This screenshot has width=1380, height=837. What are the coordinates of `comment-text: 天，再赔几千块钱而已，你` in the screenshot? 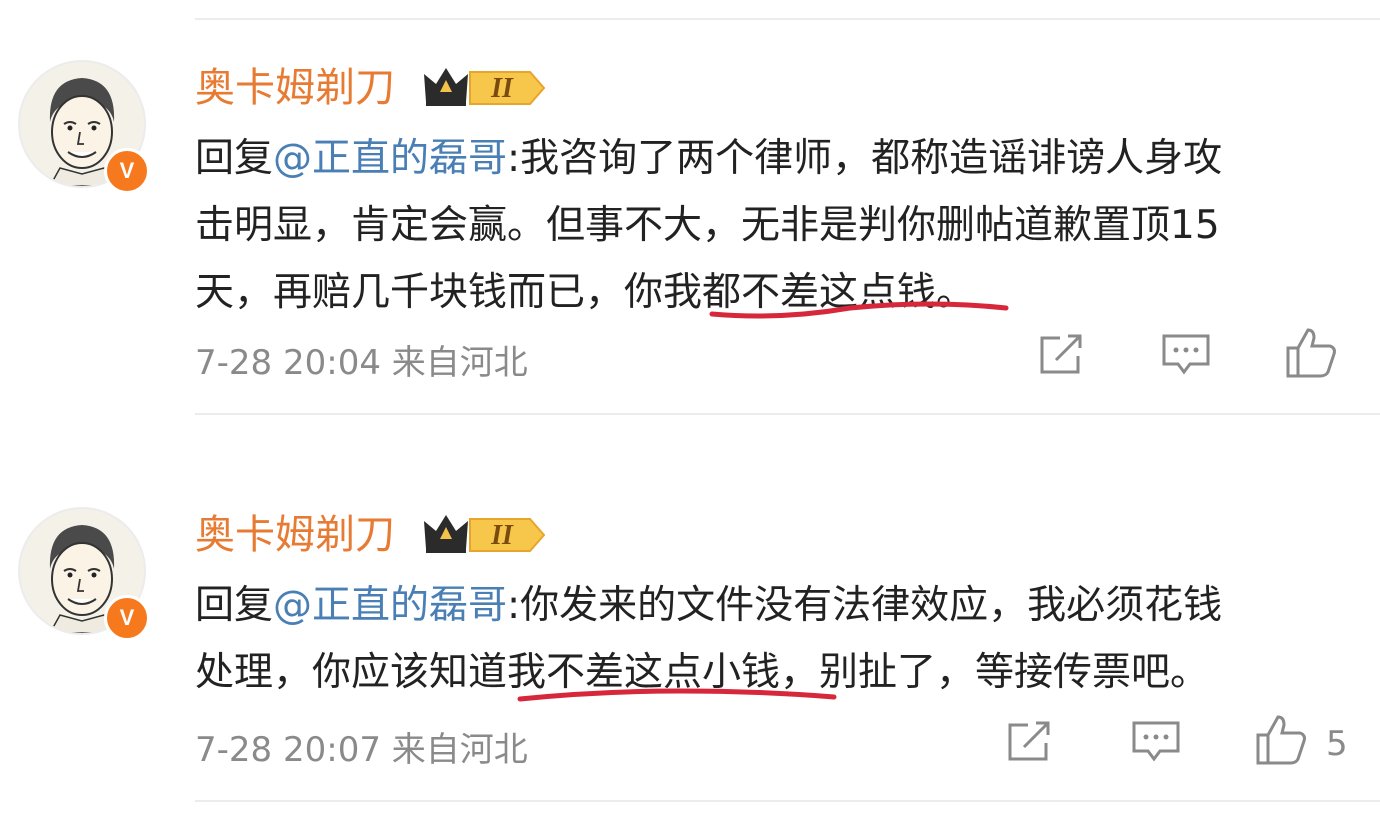 It's located at (429, 292).